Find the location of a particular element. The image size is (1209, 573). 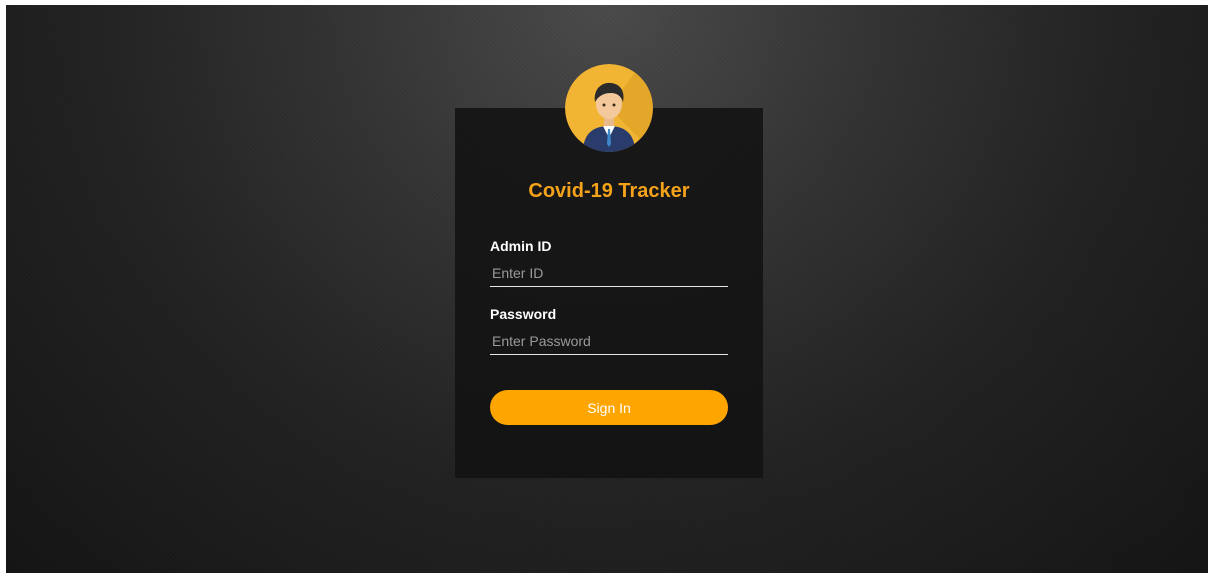

admin-id-input is located at coordinates (609, 273).